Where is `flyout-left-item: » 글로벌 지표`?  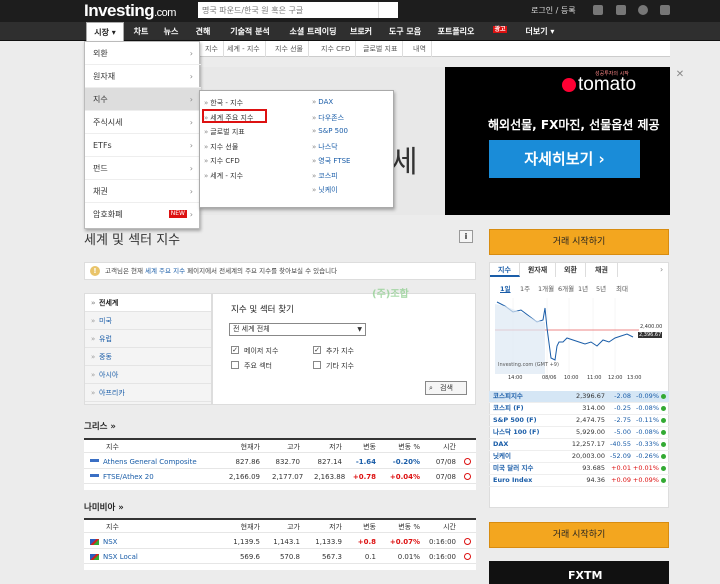 flyout-left-item: » 글로벌 지표 is located at coordinates (224, 132).